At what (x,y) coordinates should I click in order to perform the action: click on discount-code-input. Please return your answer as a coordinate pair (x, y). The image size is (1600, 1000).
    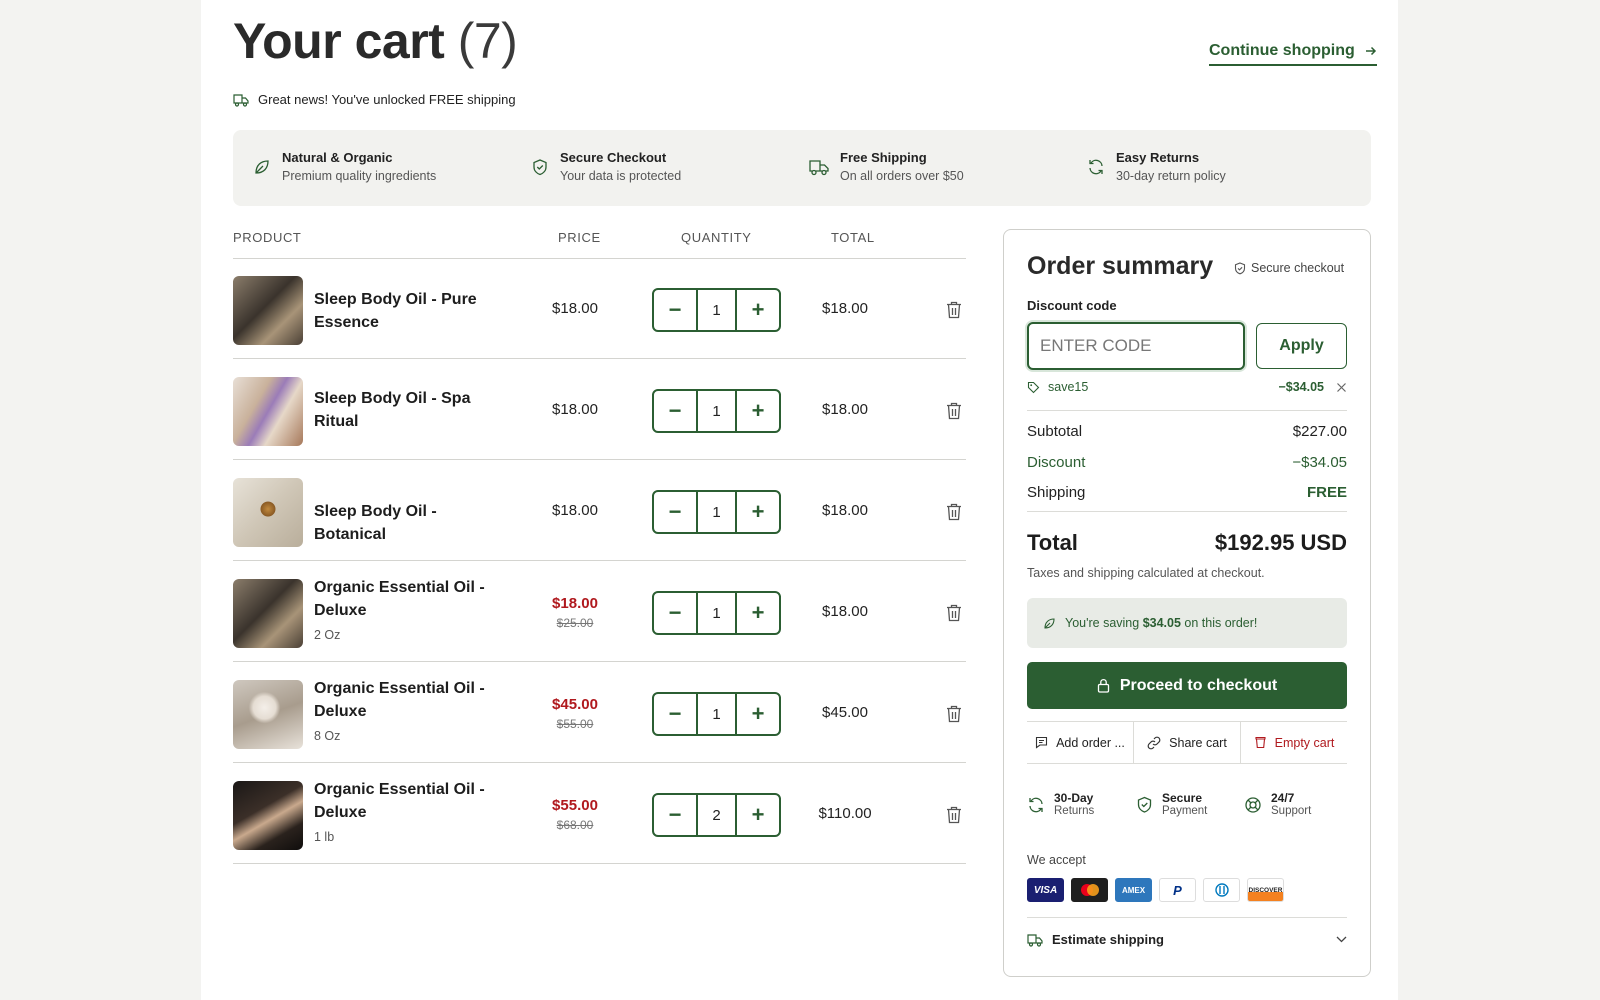
    Looking at the image, I should click on (1136, 346).